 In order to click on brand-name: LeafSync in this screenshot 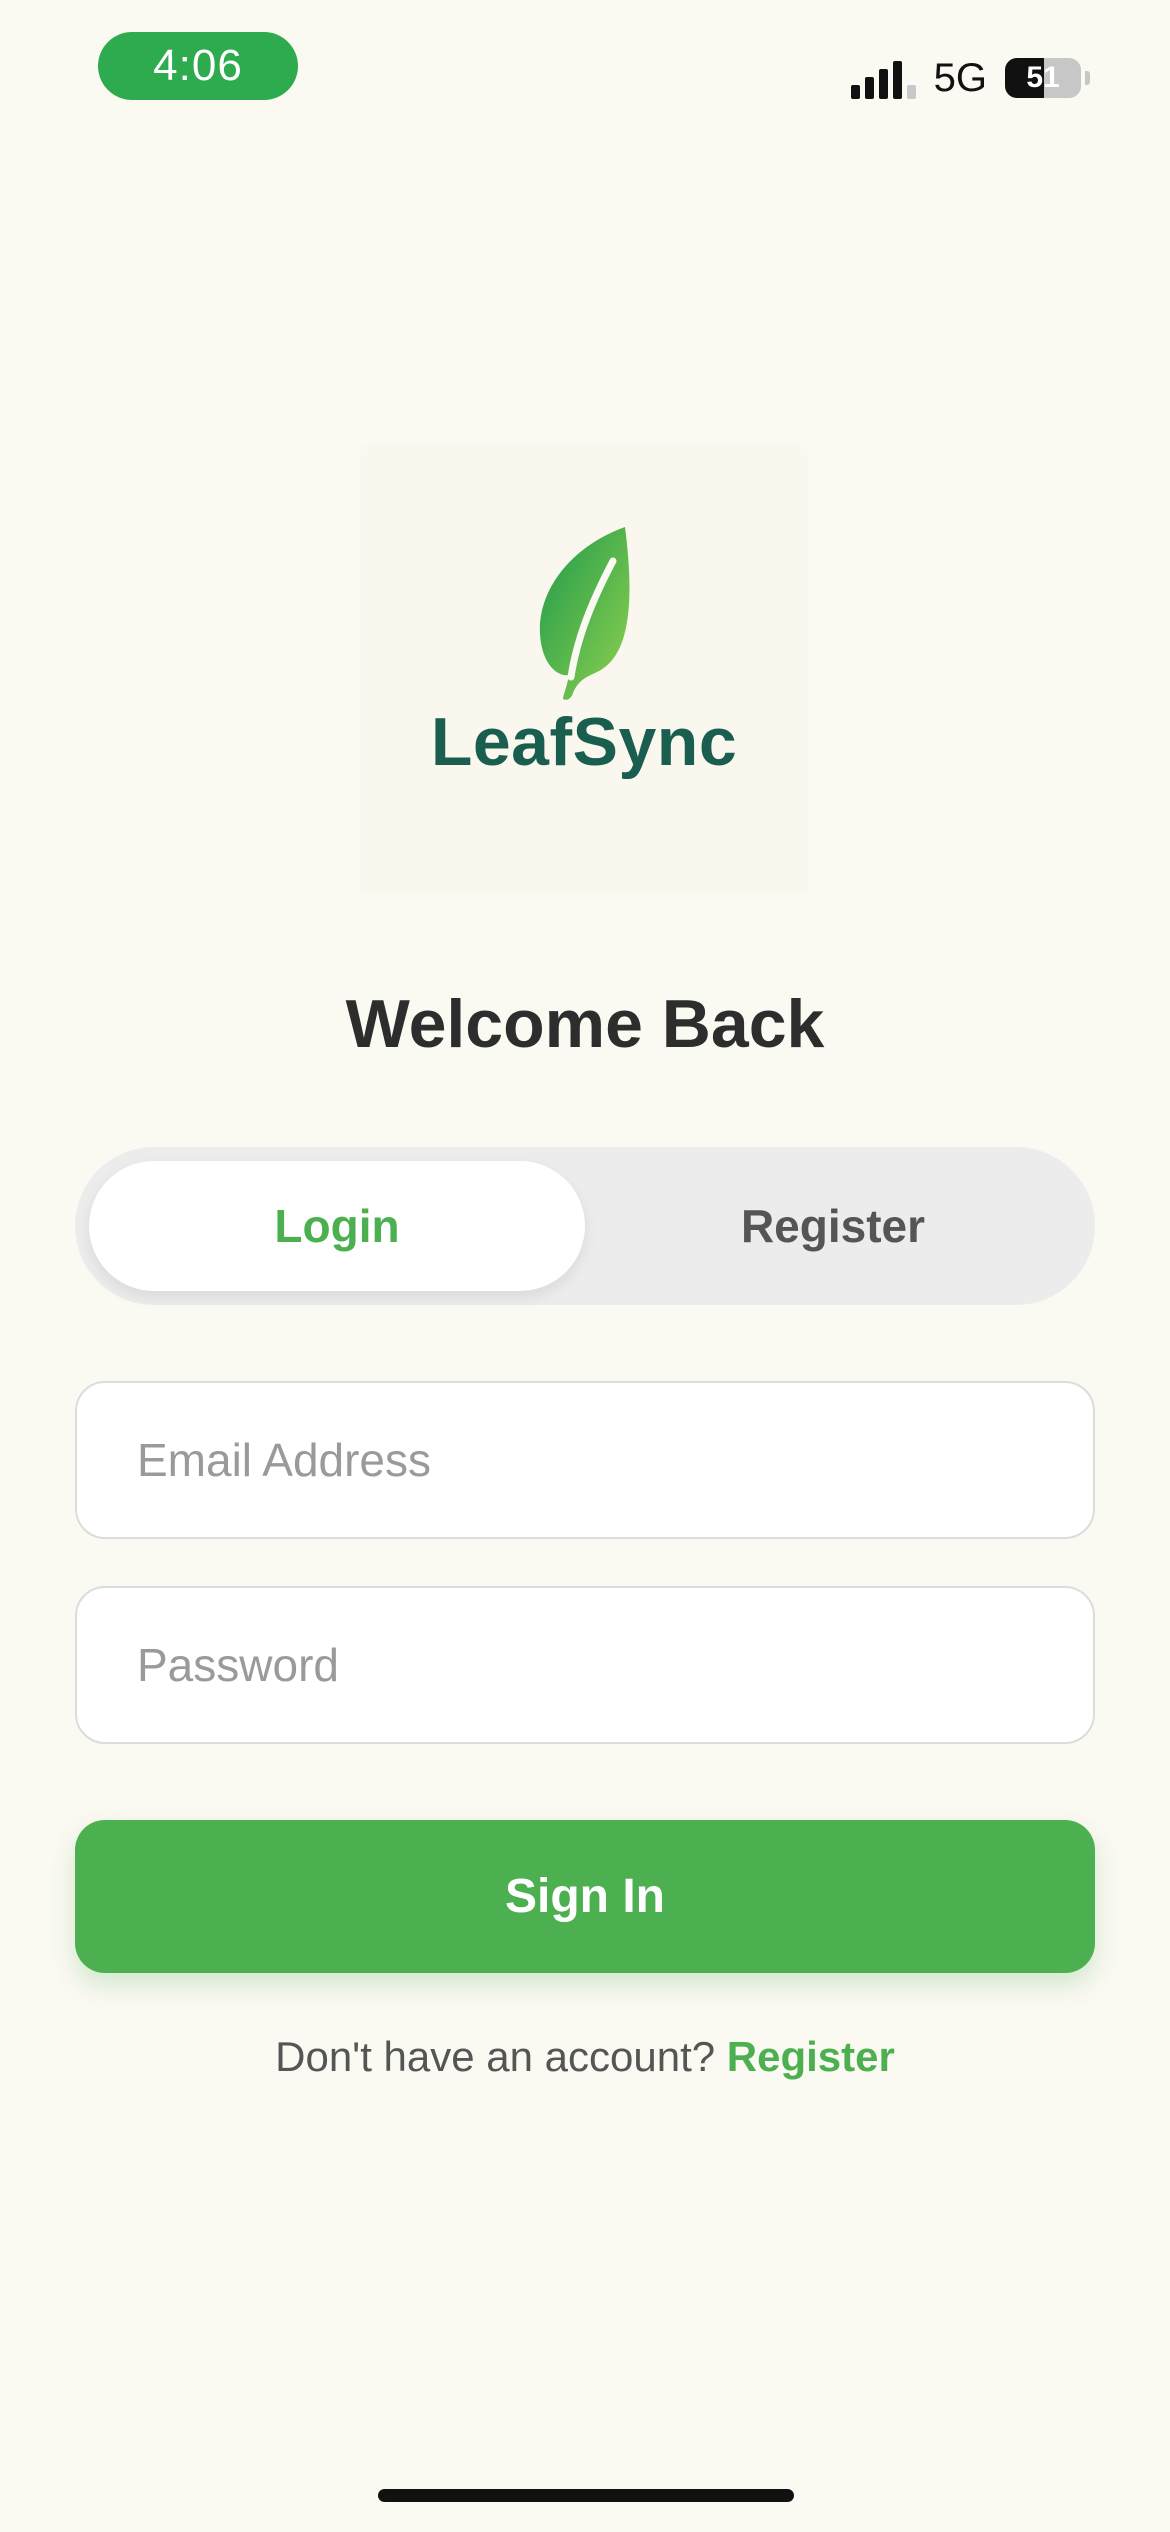, I will do `click(584, 742)`.